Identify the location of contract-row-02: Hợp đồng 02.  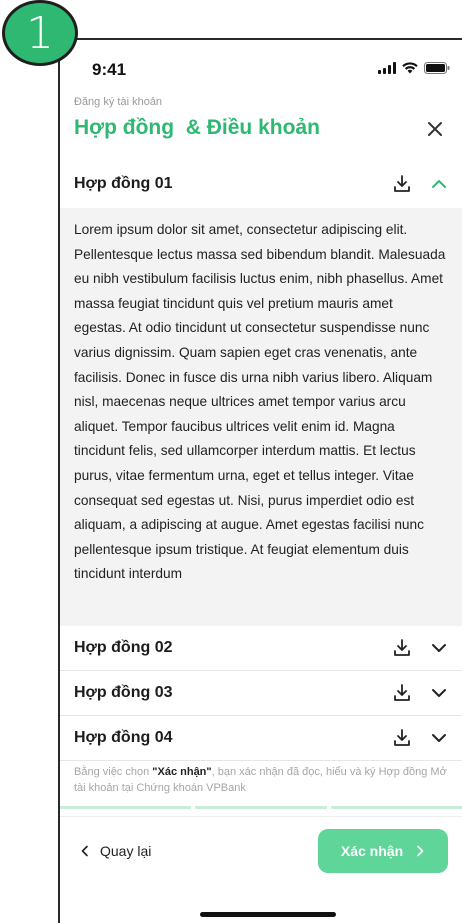
(261, 648).